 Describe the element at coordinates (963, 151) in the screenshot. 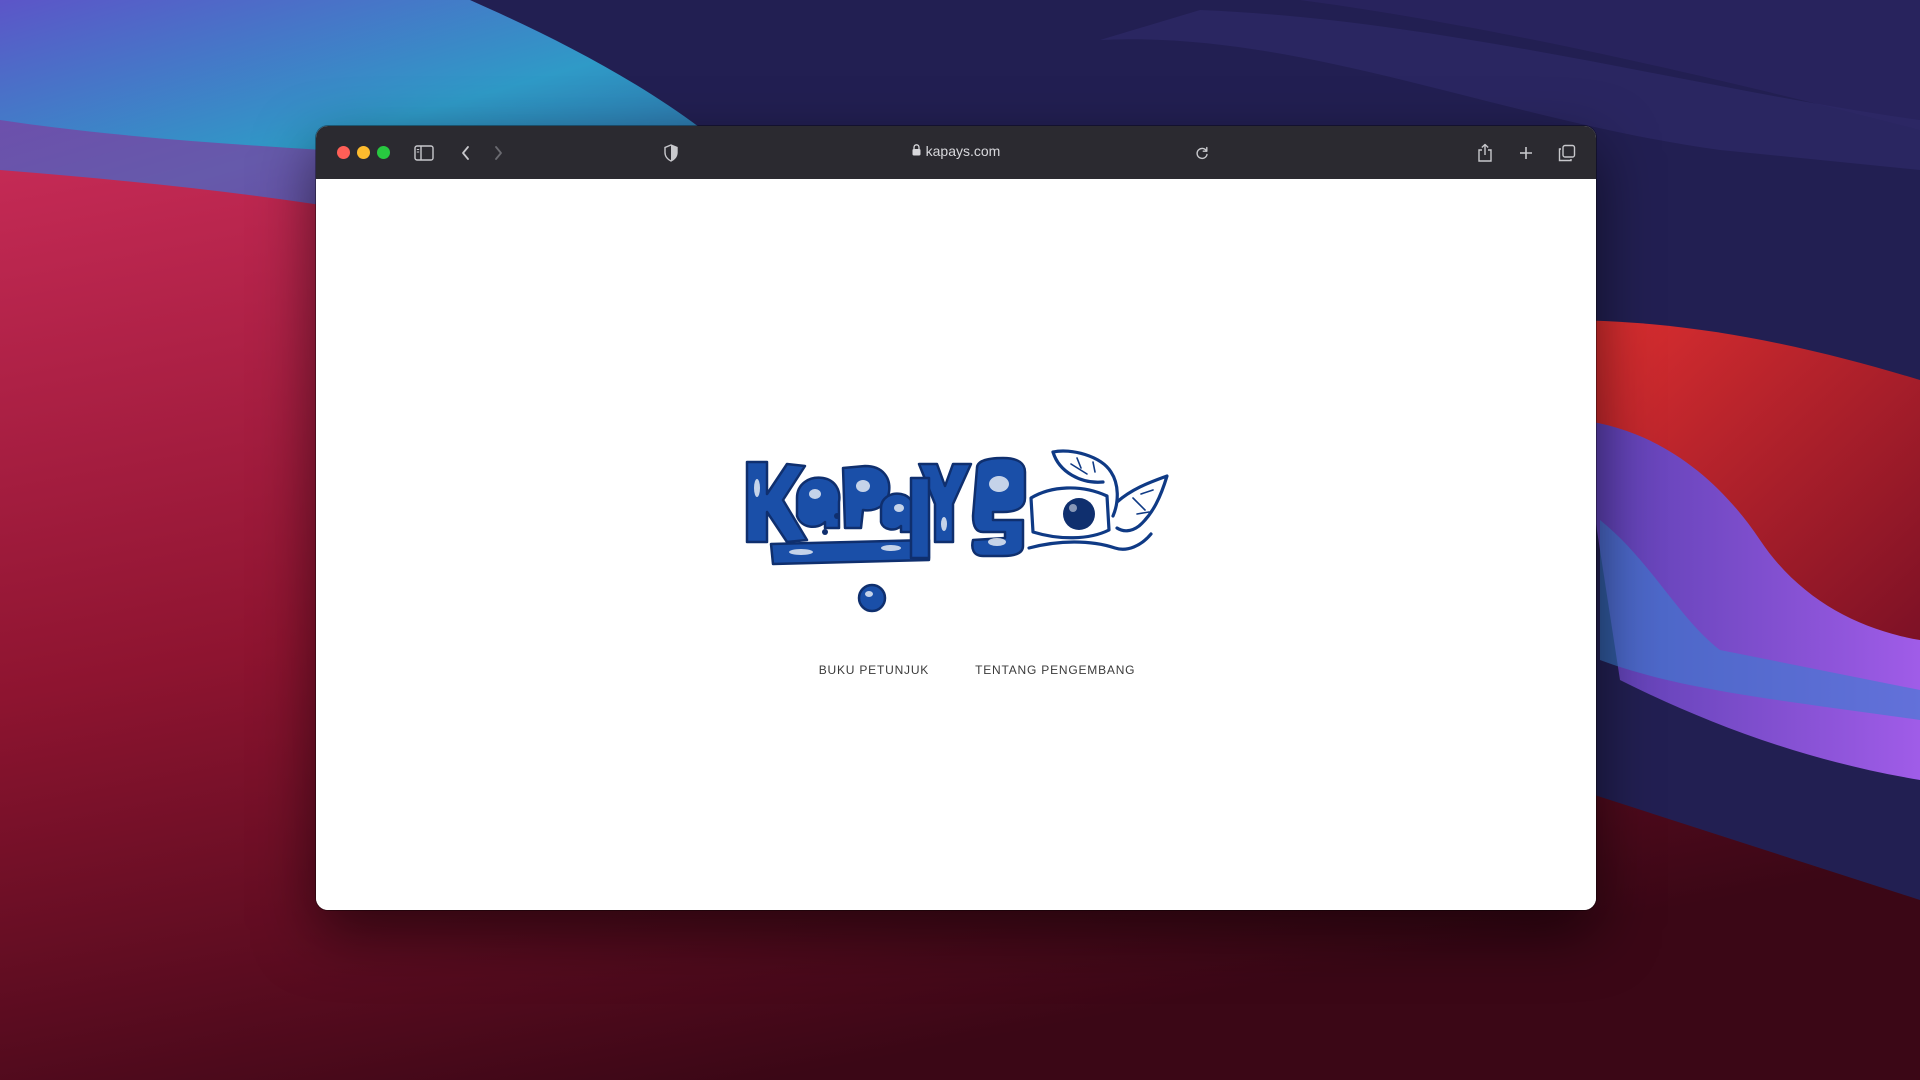

I see `url-text: kapays.com` at that location.